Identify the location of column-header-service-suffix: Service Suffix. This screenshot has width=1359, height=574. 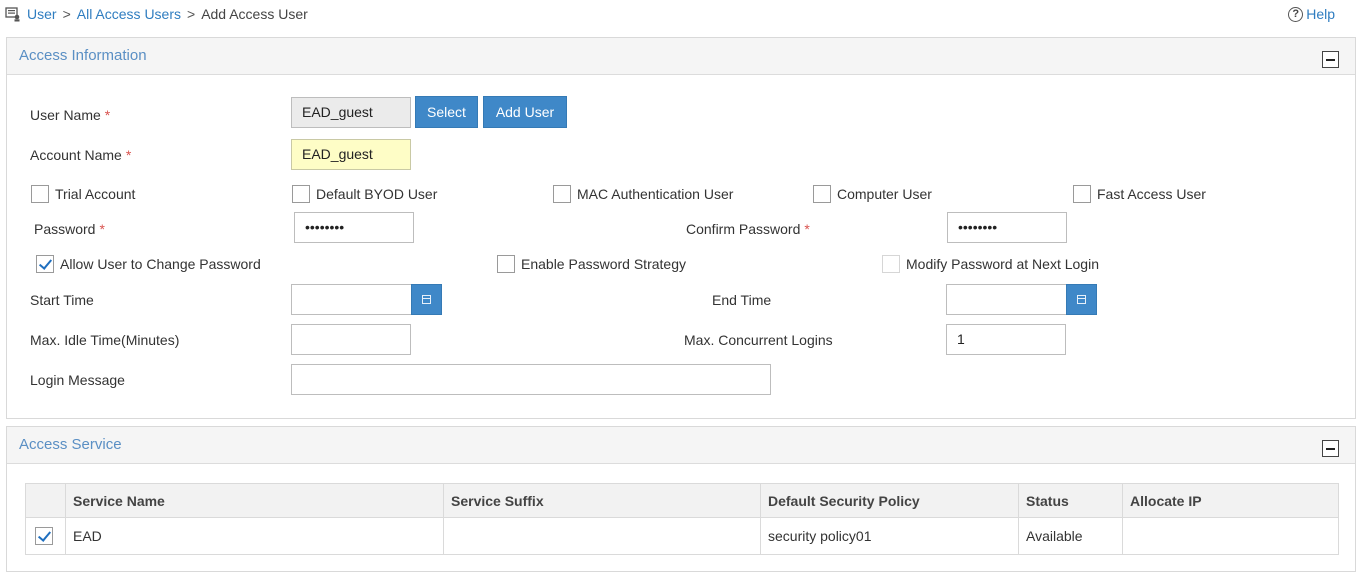
(602, 500).